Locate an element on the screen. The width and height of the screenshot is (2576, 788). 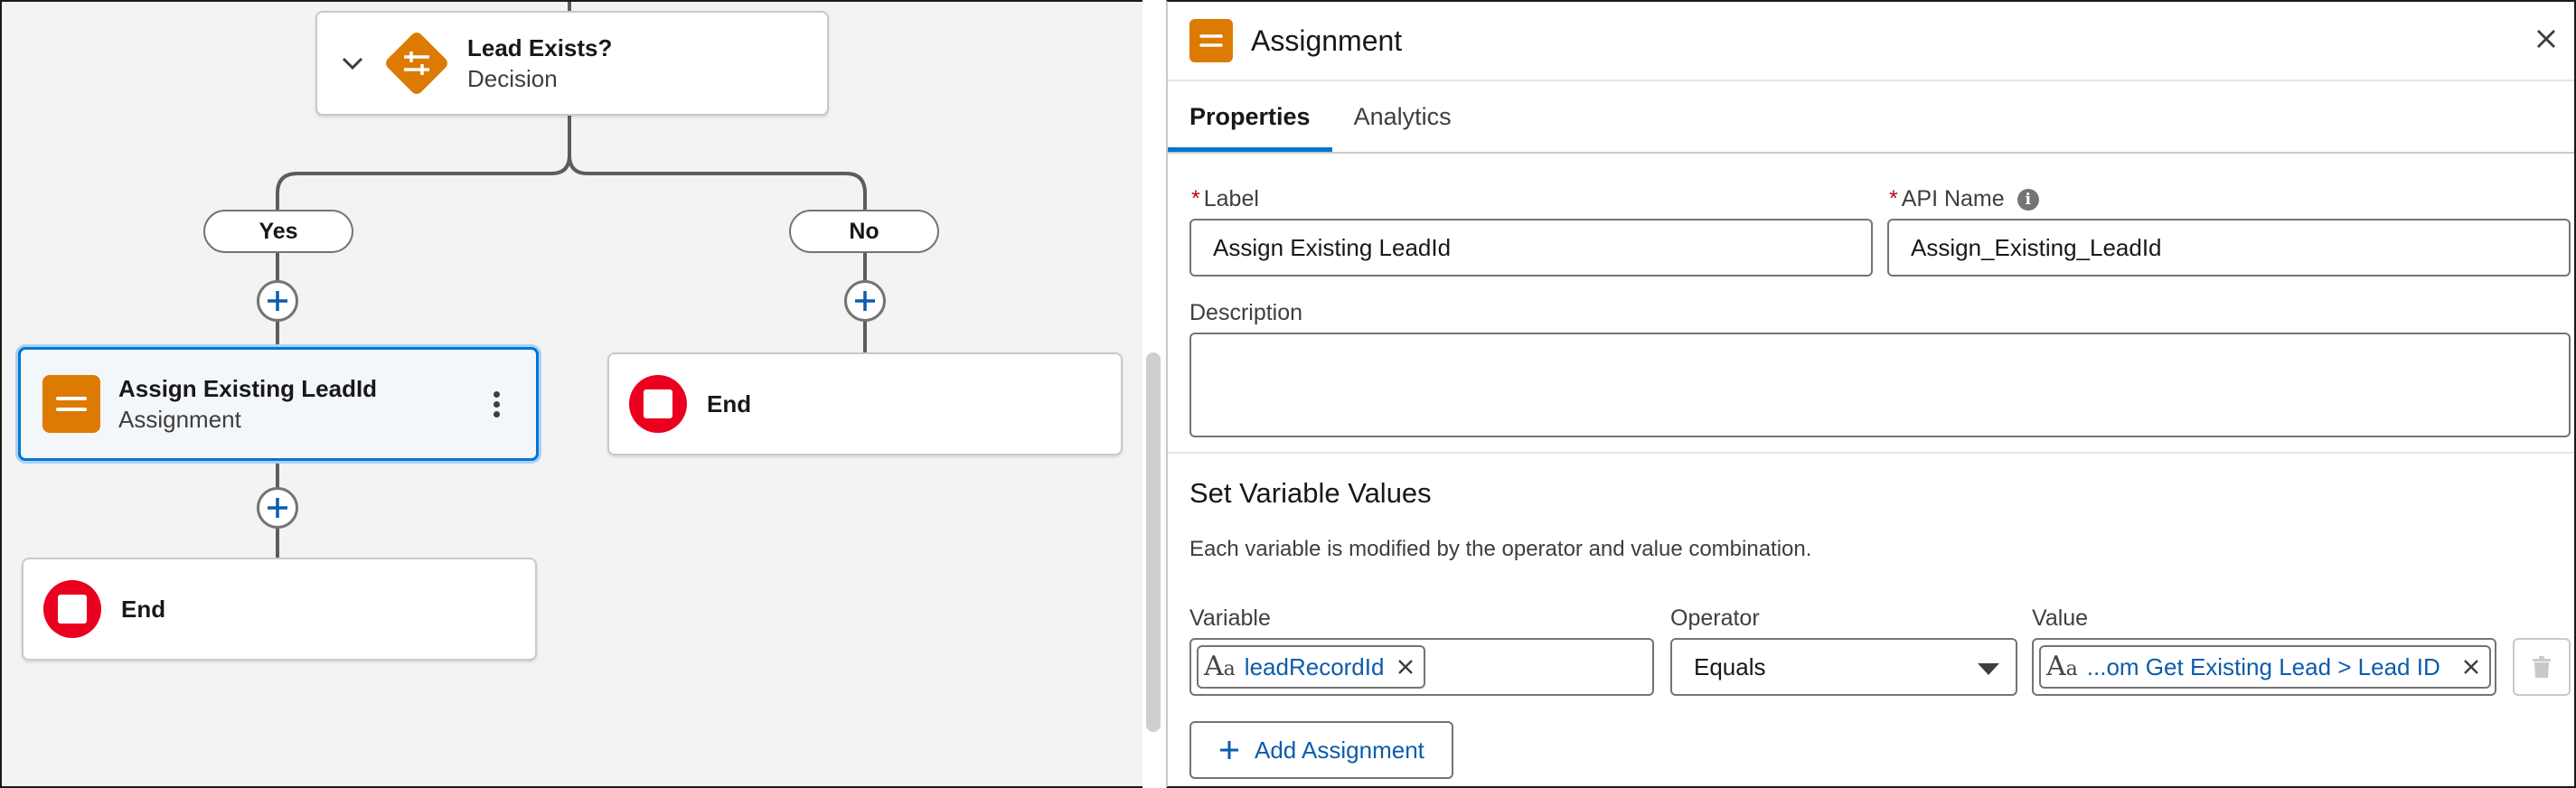
variable-column-label: Variable is located at coordinates (1230, 618).